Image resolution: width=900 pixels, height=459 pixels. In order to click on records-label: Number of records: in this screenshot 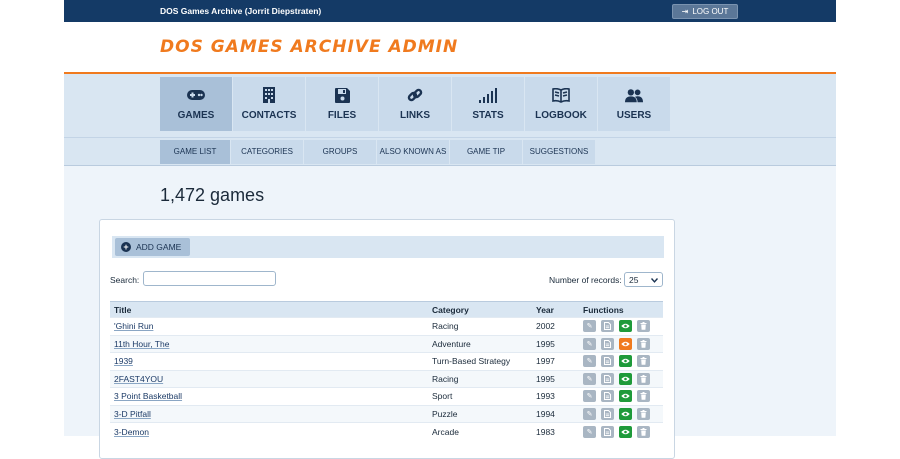, I will do `click(585, 280)`.